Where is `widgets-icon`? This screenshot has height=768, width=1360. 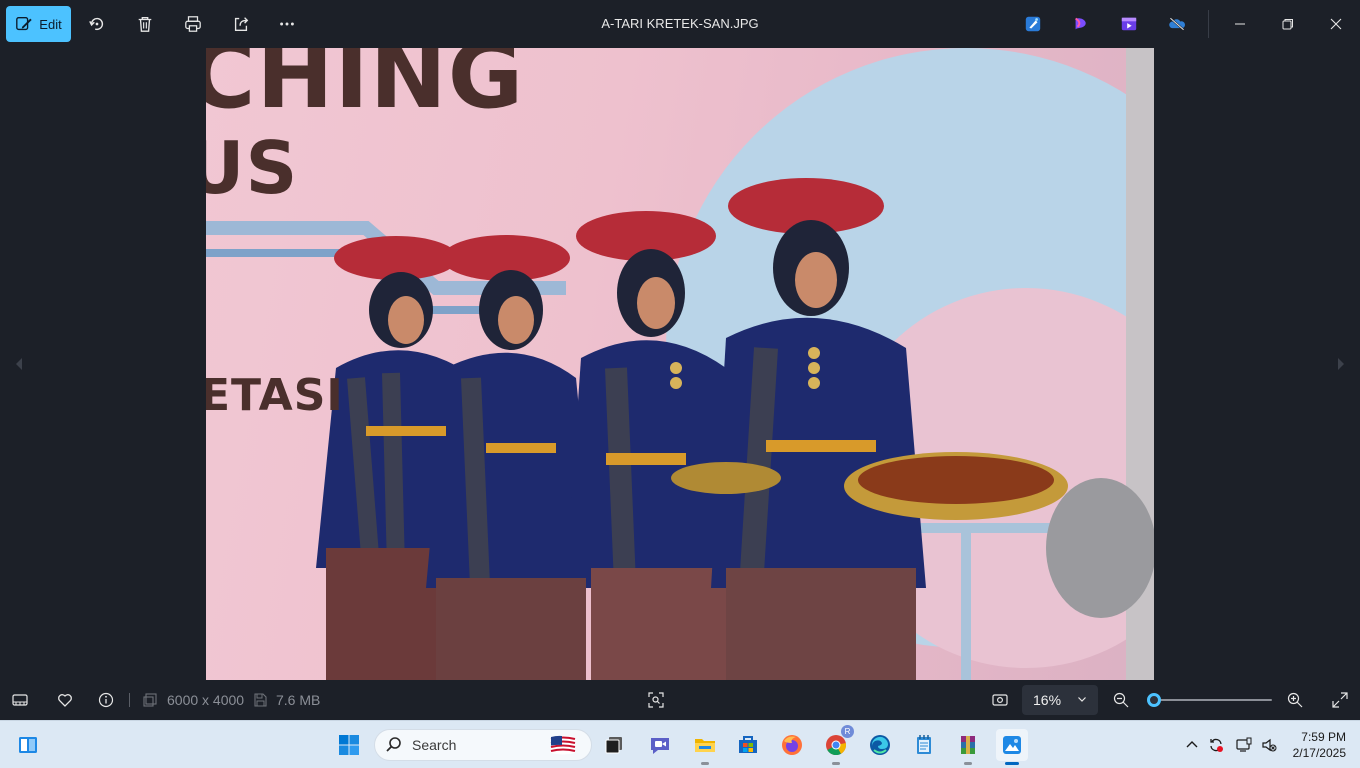 widgets-icon is located at coordinates (28, 745).